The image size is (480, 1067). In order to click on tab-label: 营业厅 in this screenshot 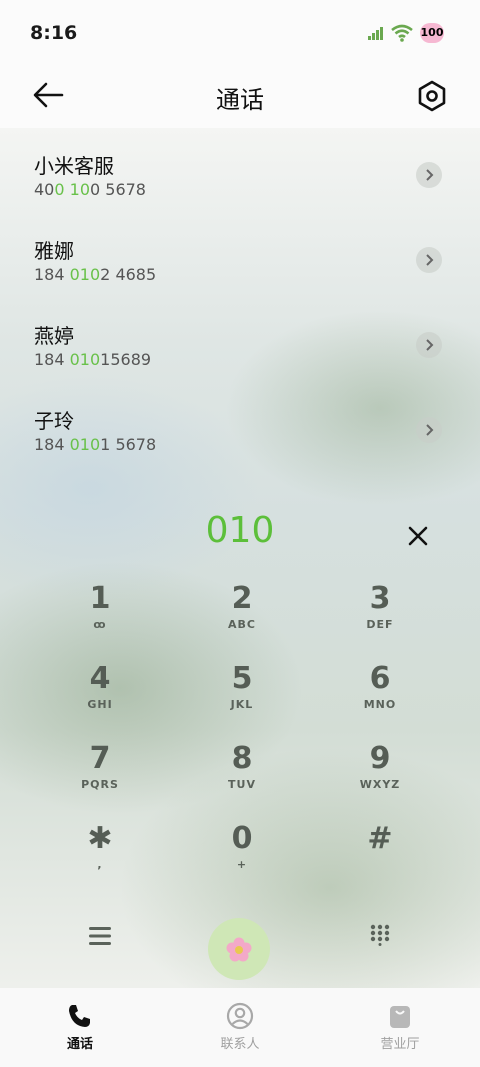, I will do `click(400, 1044)`.